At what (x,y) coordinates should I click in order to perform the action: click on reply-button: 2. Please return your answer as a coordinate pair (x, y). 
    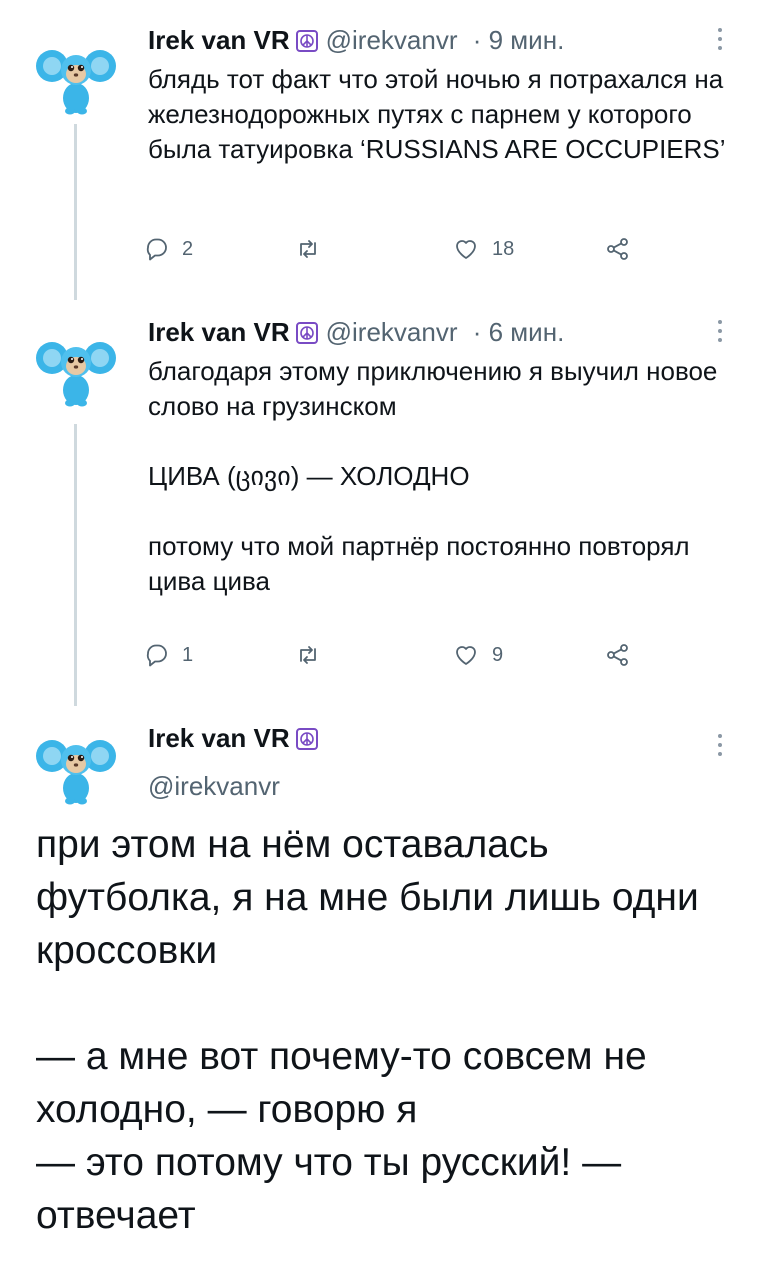
    Looking at the image, I should click on (167, 249).